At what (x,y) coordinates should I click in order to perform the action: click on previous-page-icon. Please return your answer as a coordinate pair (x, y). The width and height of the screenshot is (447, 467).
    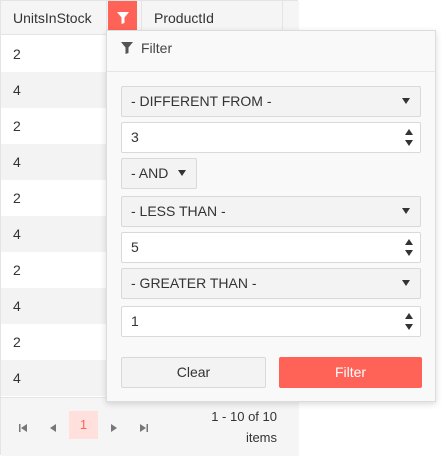
    Looking at the image, I should click on (53, 428).